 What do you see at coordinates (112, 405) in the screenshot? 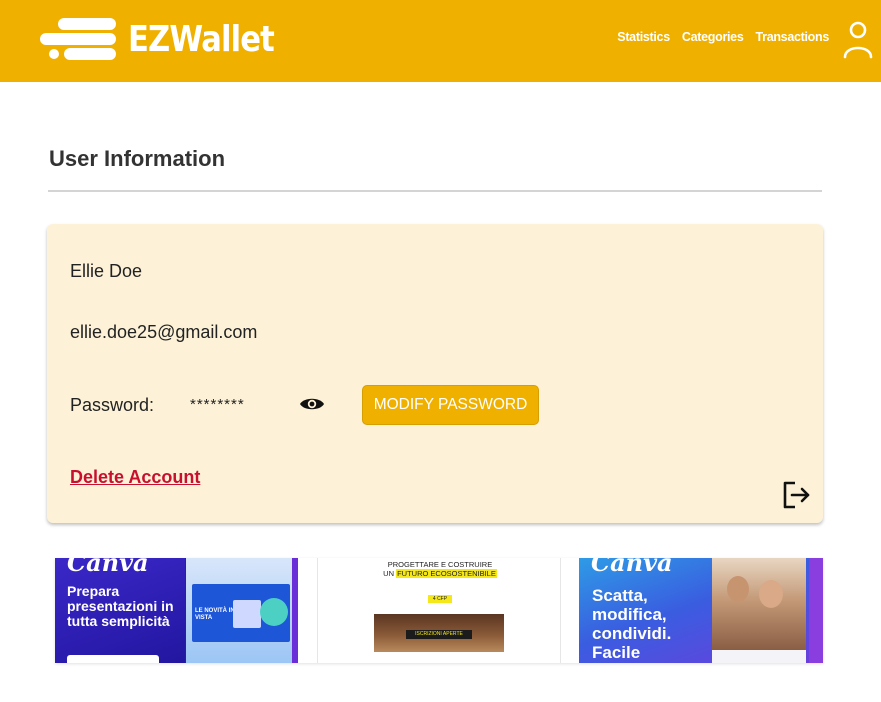
I see `password-label: Password:` at bounding box center [112, 405].